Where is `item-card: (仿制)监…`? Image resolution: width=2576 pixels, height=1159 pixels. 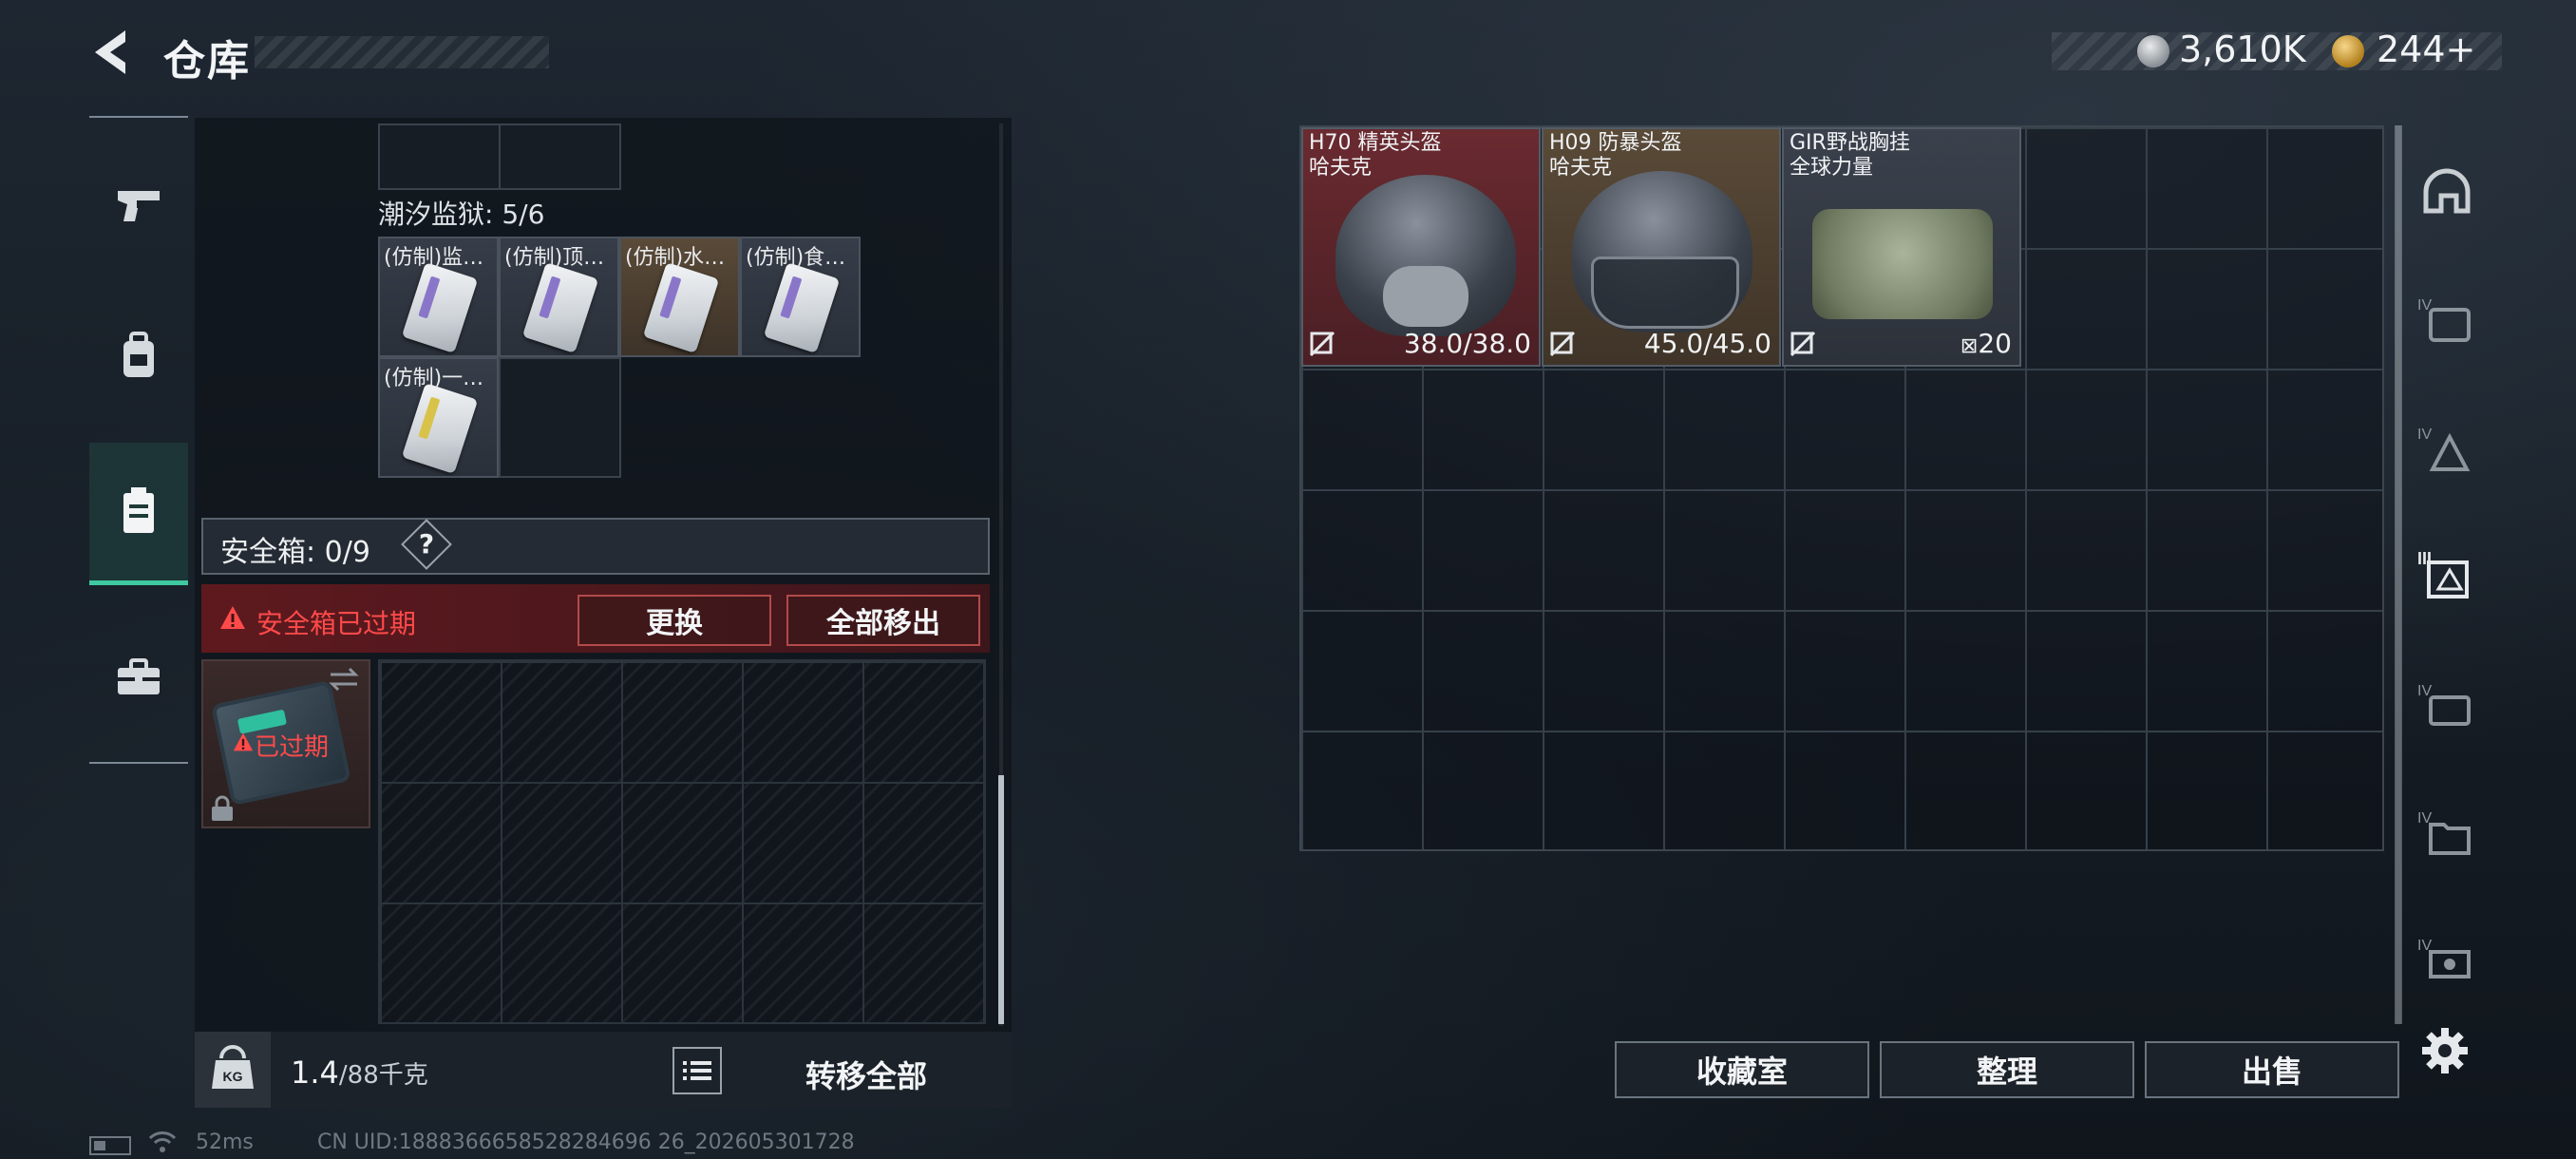
item-card: (仿制)监… is located at coordinates (438, 297).